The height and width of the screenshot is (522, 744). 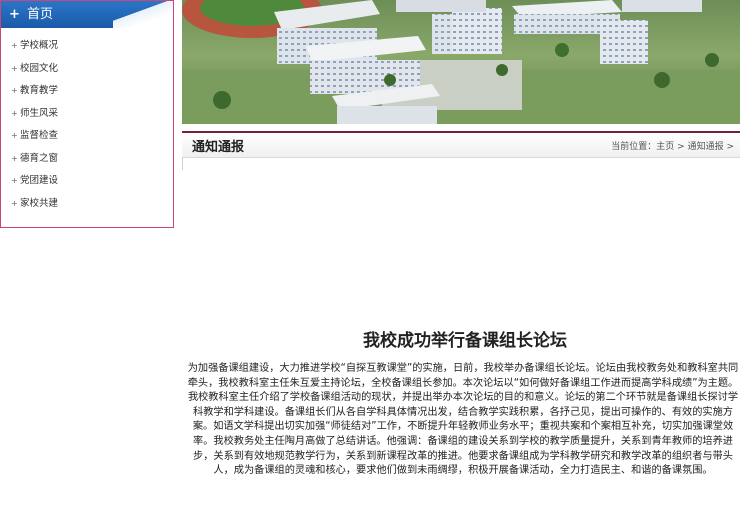 What do you see at coordinates (14, 14) in the screenshot?
I see `plus-icon: +` at bounding box center [14, 14].